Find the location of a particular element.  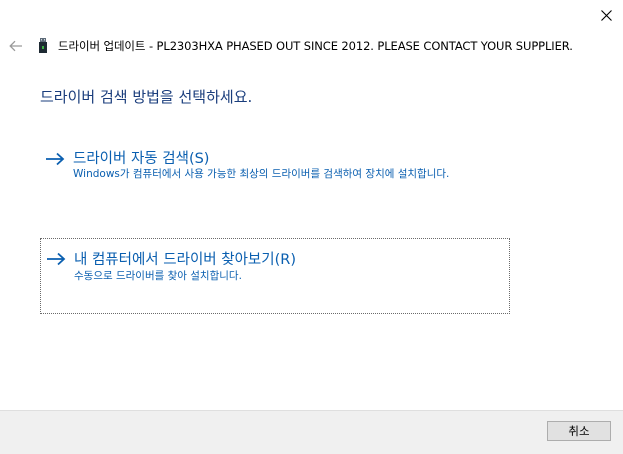

close-button is located at coordinates (606, 15).